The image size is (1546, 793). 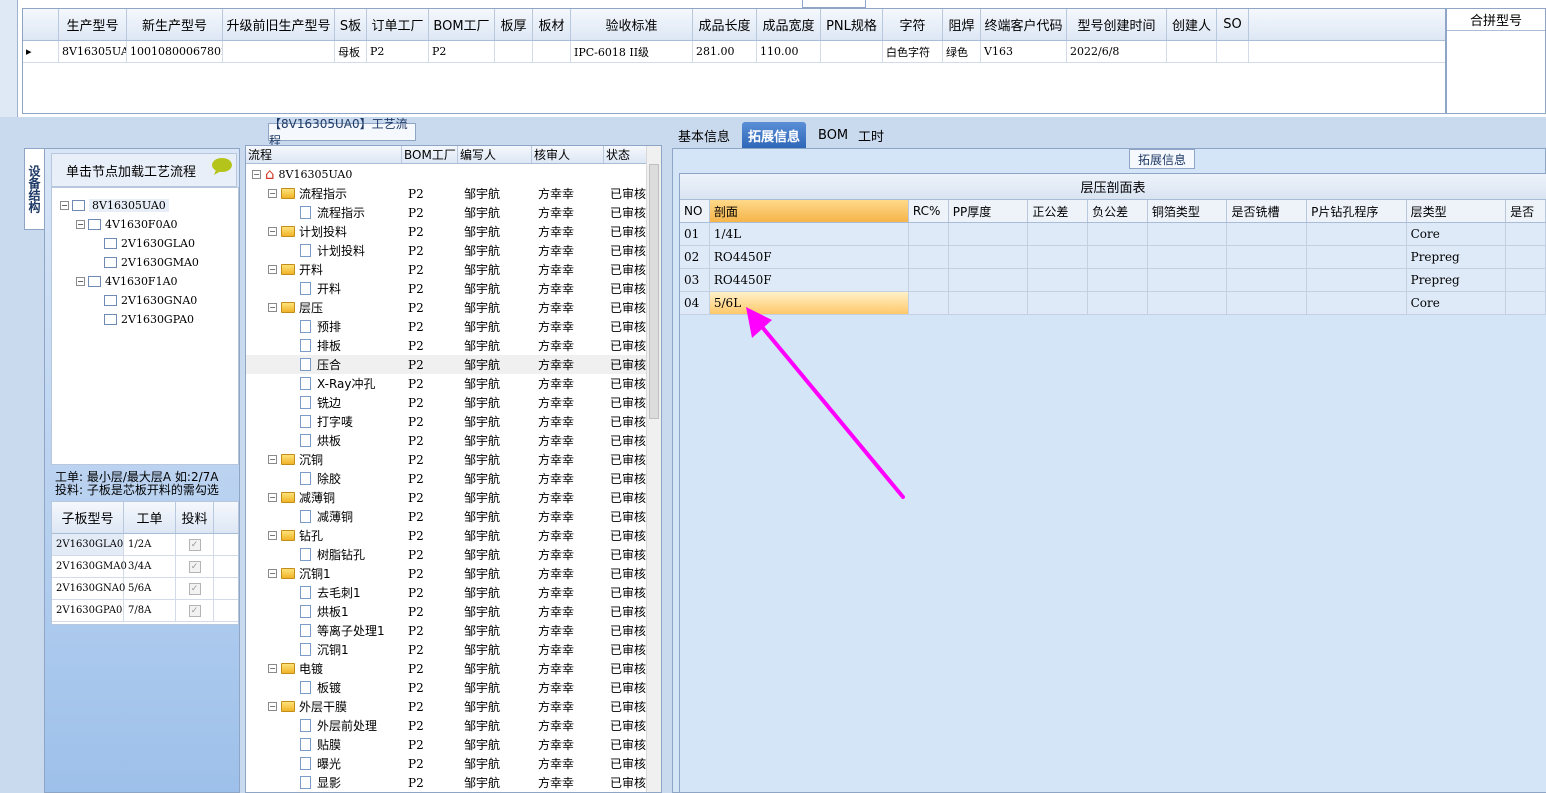 What do you see at coordinates (695, 211) in the screenshot?
I see `lamination-col-header: NO` at bounding box center [695, 211].